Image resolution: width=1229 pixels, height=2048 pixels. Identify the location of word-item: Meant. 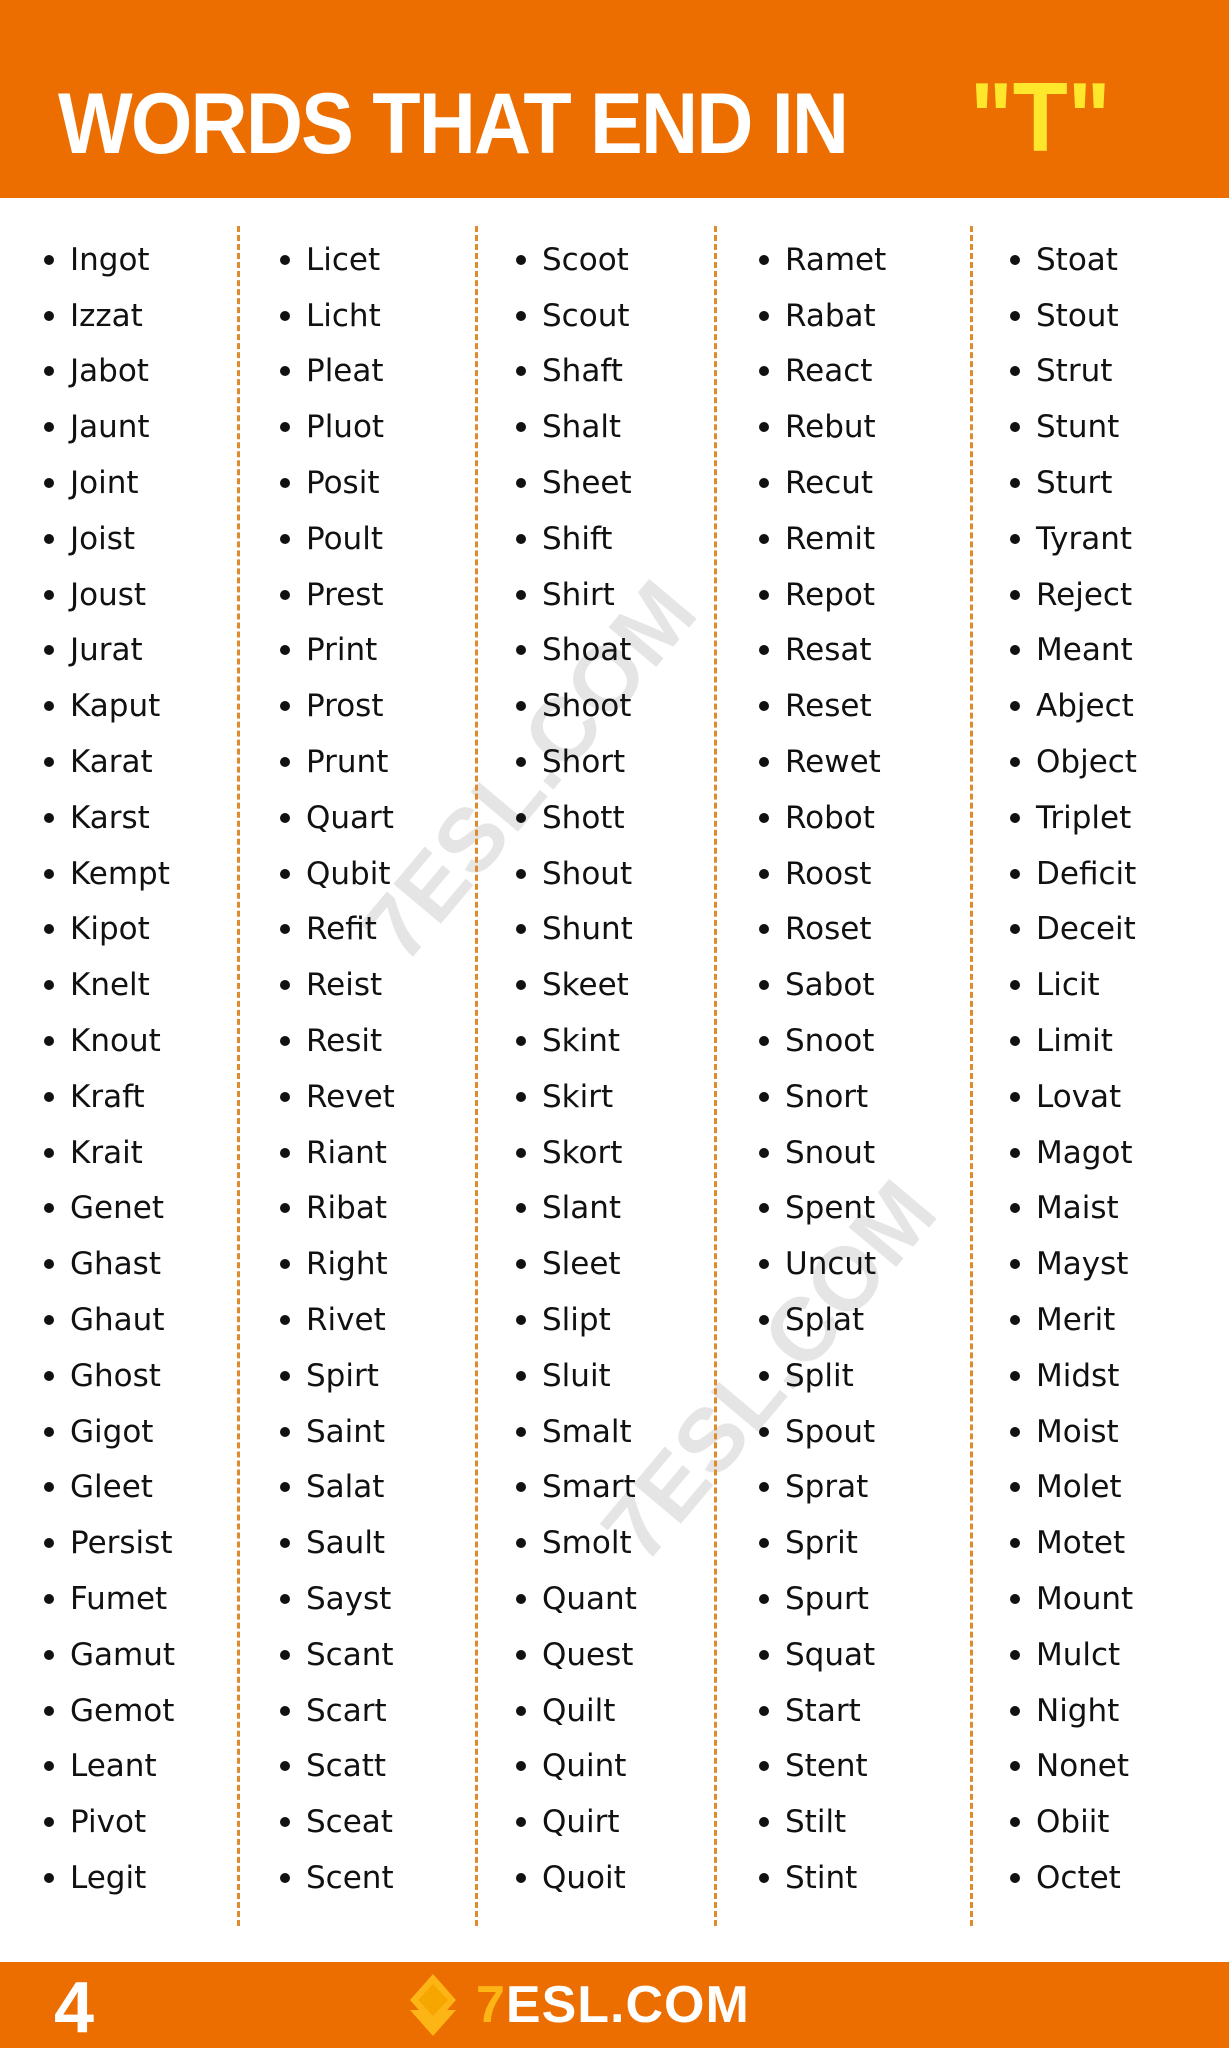
(1073, 651).